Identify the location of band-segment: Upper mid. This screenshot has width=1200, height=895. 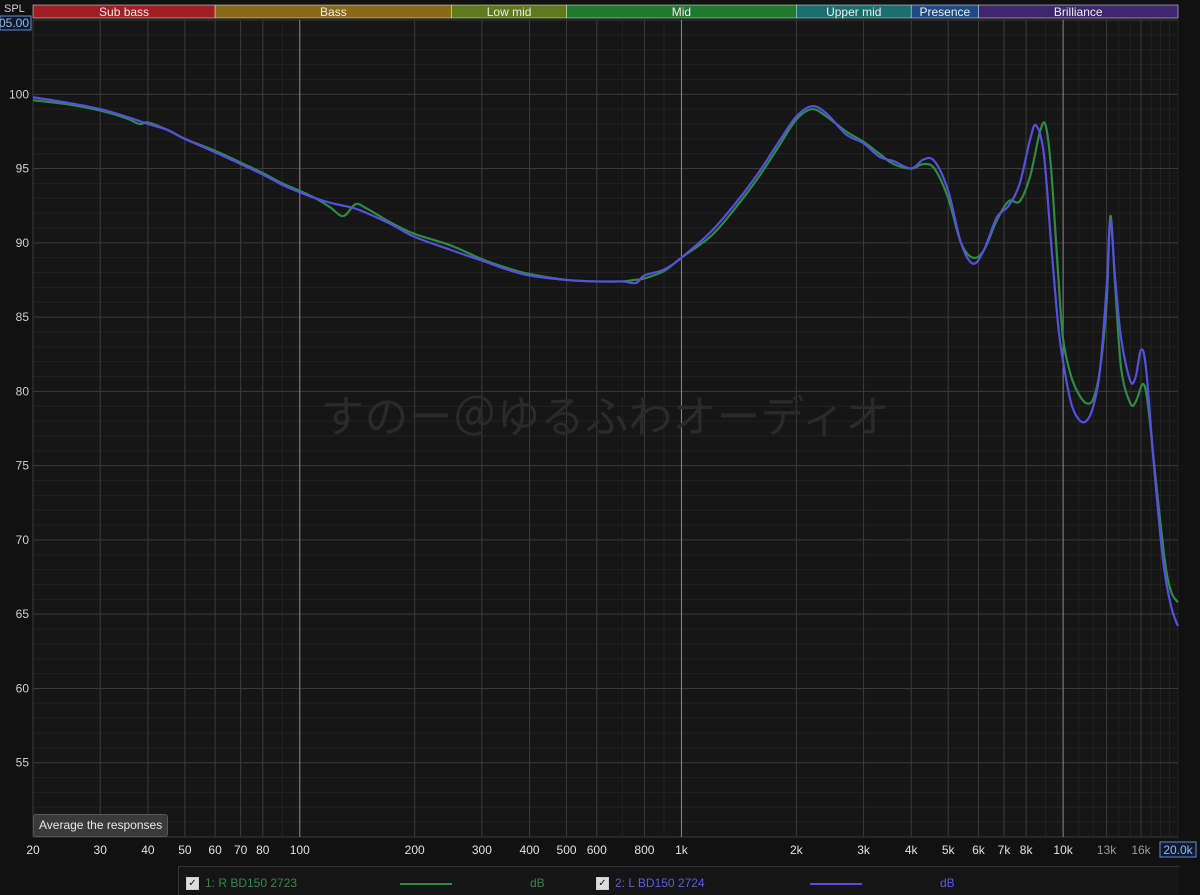
(854, 11).